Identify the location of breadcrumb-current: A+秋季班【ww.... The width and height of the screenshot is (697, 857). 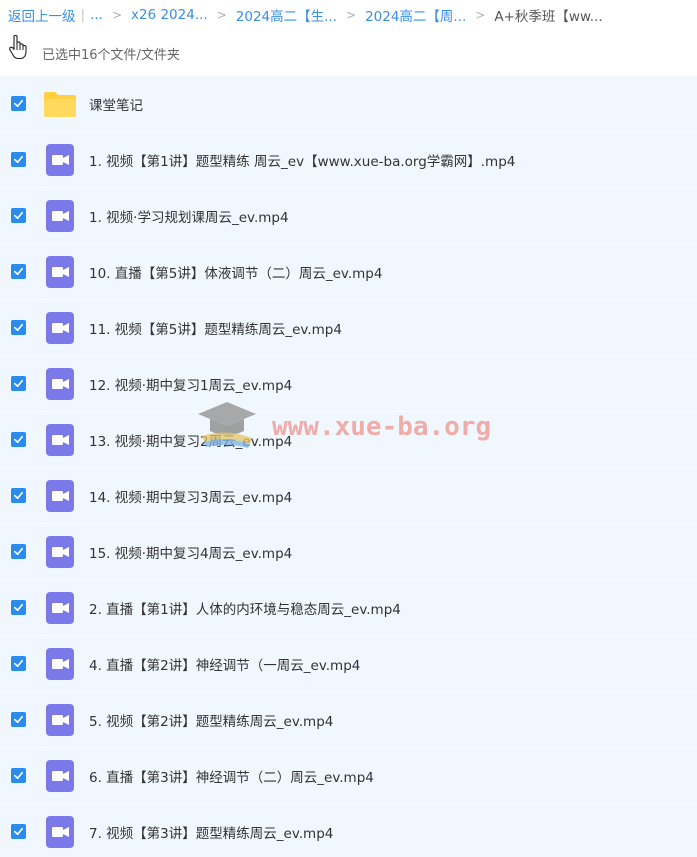
(548, 17).